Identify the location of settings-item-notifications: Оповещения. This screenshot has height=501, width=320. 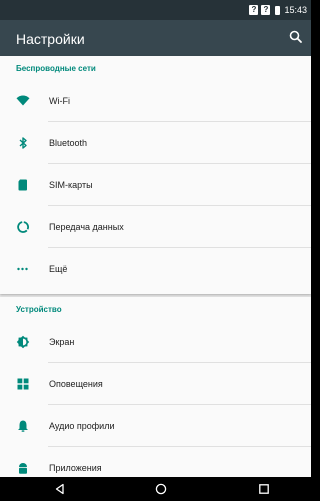
(155, 384).